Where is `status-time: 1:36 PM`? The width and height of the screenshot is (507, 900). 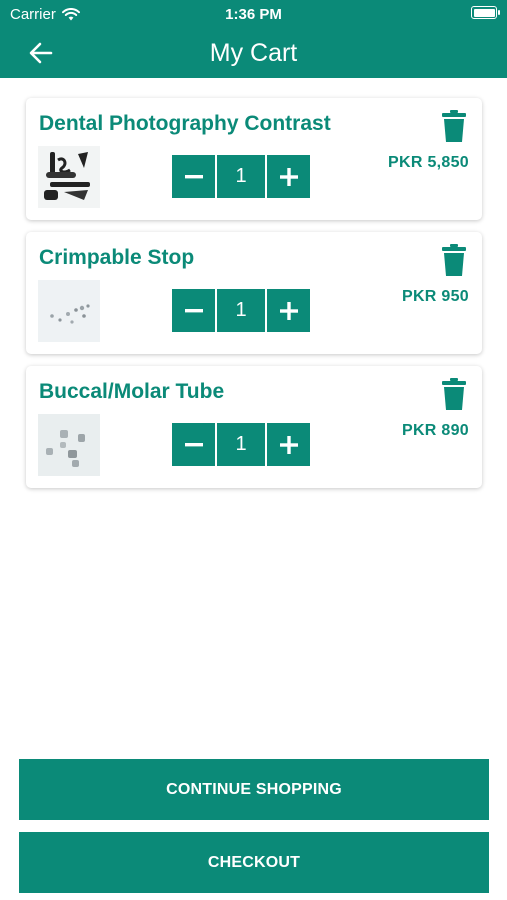 status-time: 1:36 PM is located at coordinates (253, 14).